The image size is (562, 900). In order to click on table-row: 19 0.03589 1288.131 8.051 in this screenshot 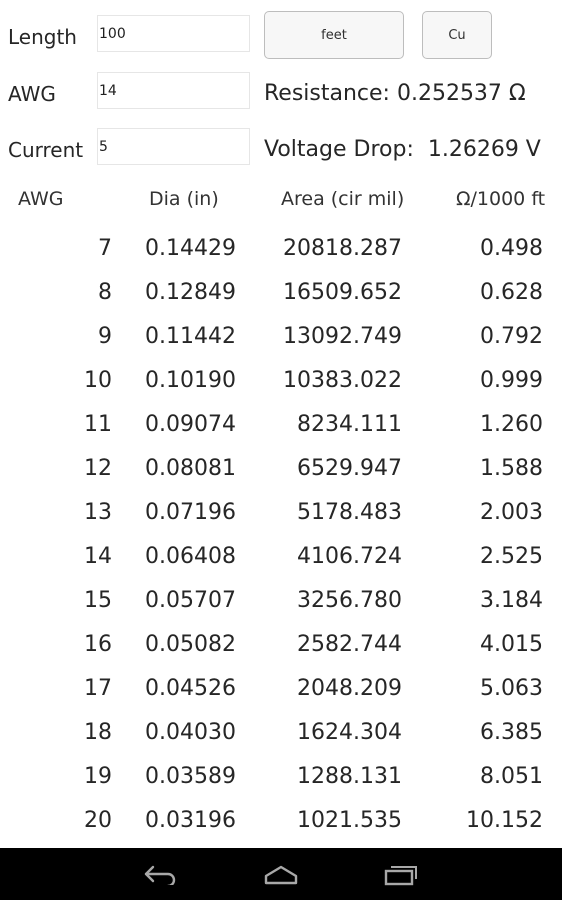, I will do `click(281, 778)`.